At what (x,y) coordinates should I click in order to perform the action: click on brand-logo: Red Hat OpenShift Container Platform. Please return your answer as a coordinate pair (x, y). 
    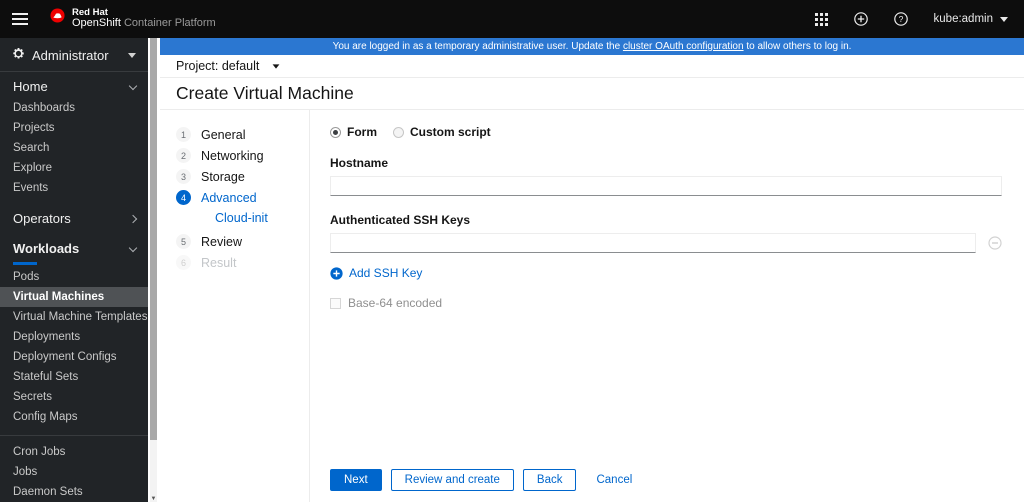
    Looking at the image, I should click on (133, 19).